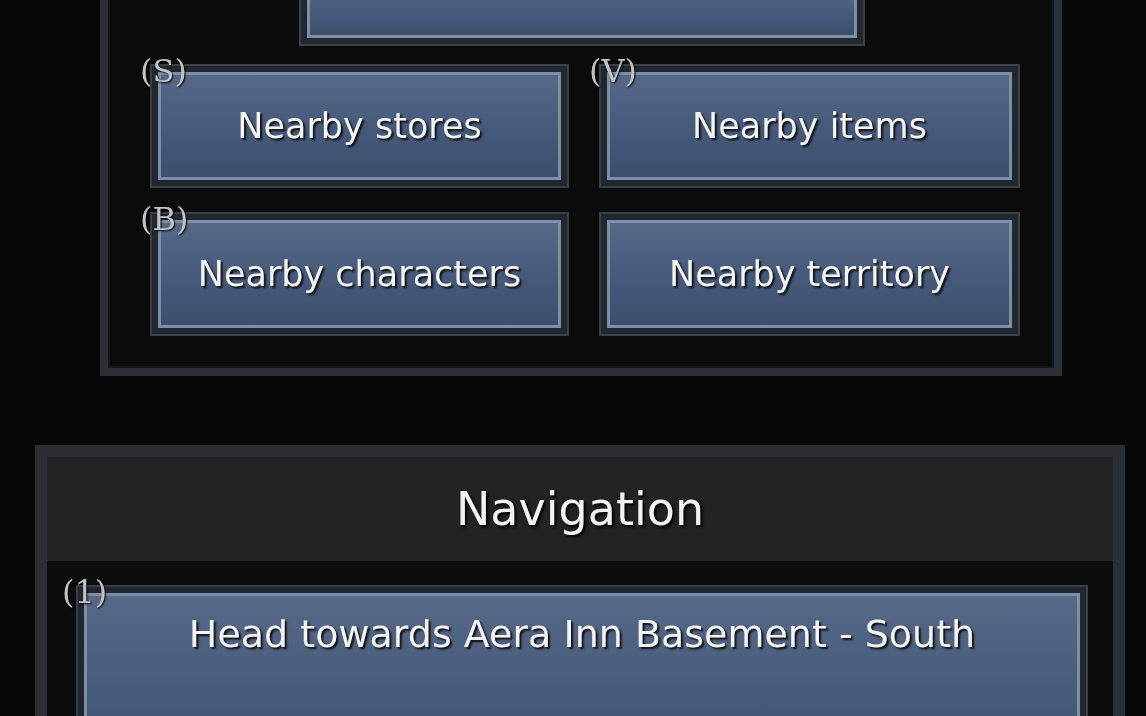 This screenshot has height=716, width=1146. Describe the element at coordinates (580, 509) in the screenshot. I see `panel-title: Navigation` at that location.